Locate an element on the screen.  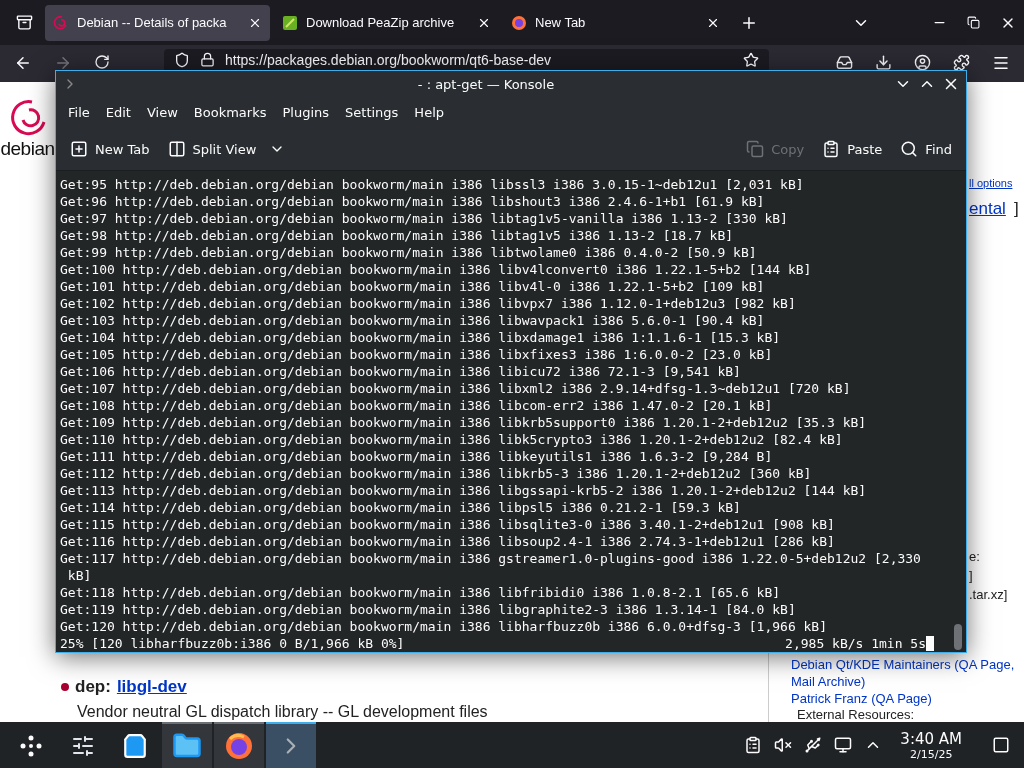
menu-icon is located at coordinates (1001, 63).